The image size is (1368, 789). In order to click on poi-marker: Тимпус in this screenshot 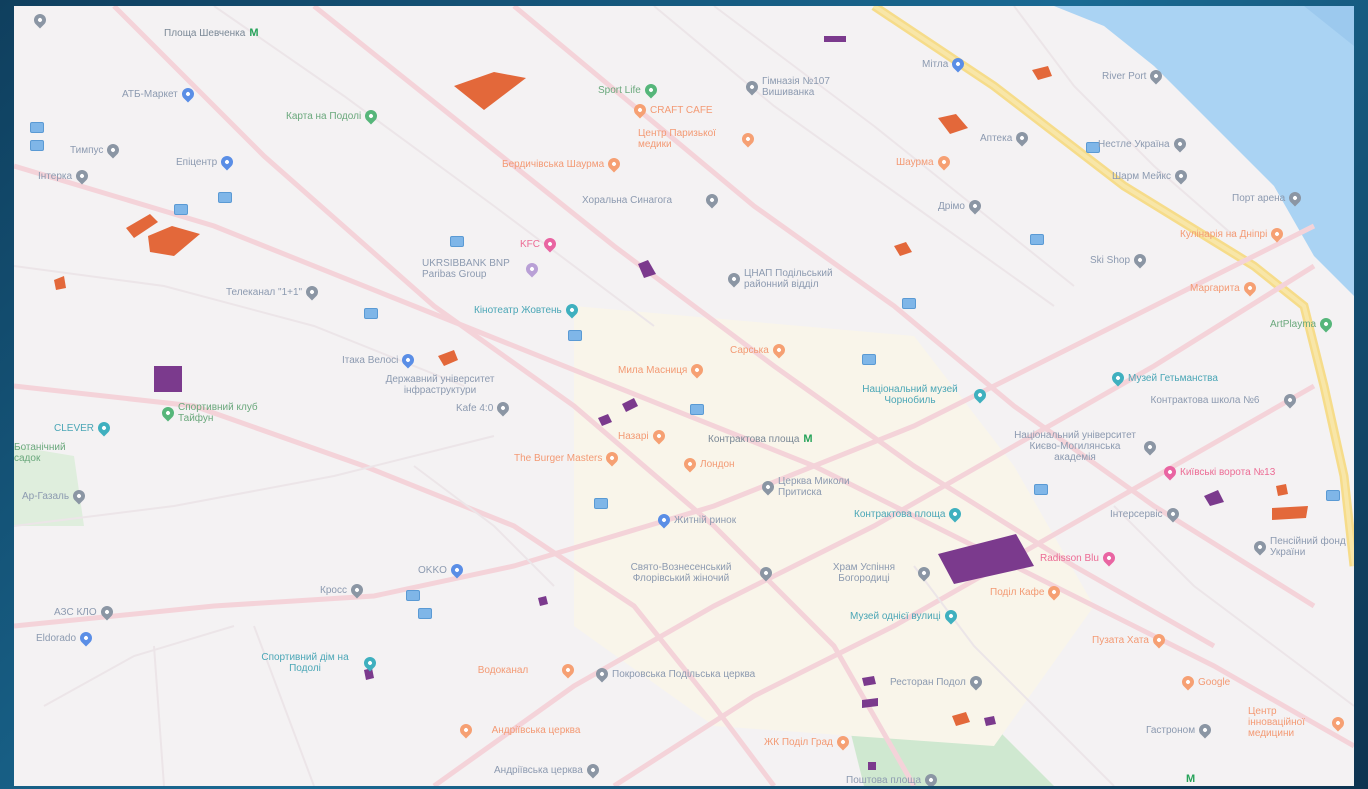, I will do `click(96, 150)`.